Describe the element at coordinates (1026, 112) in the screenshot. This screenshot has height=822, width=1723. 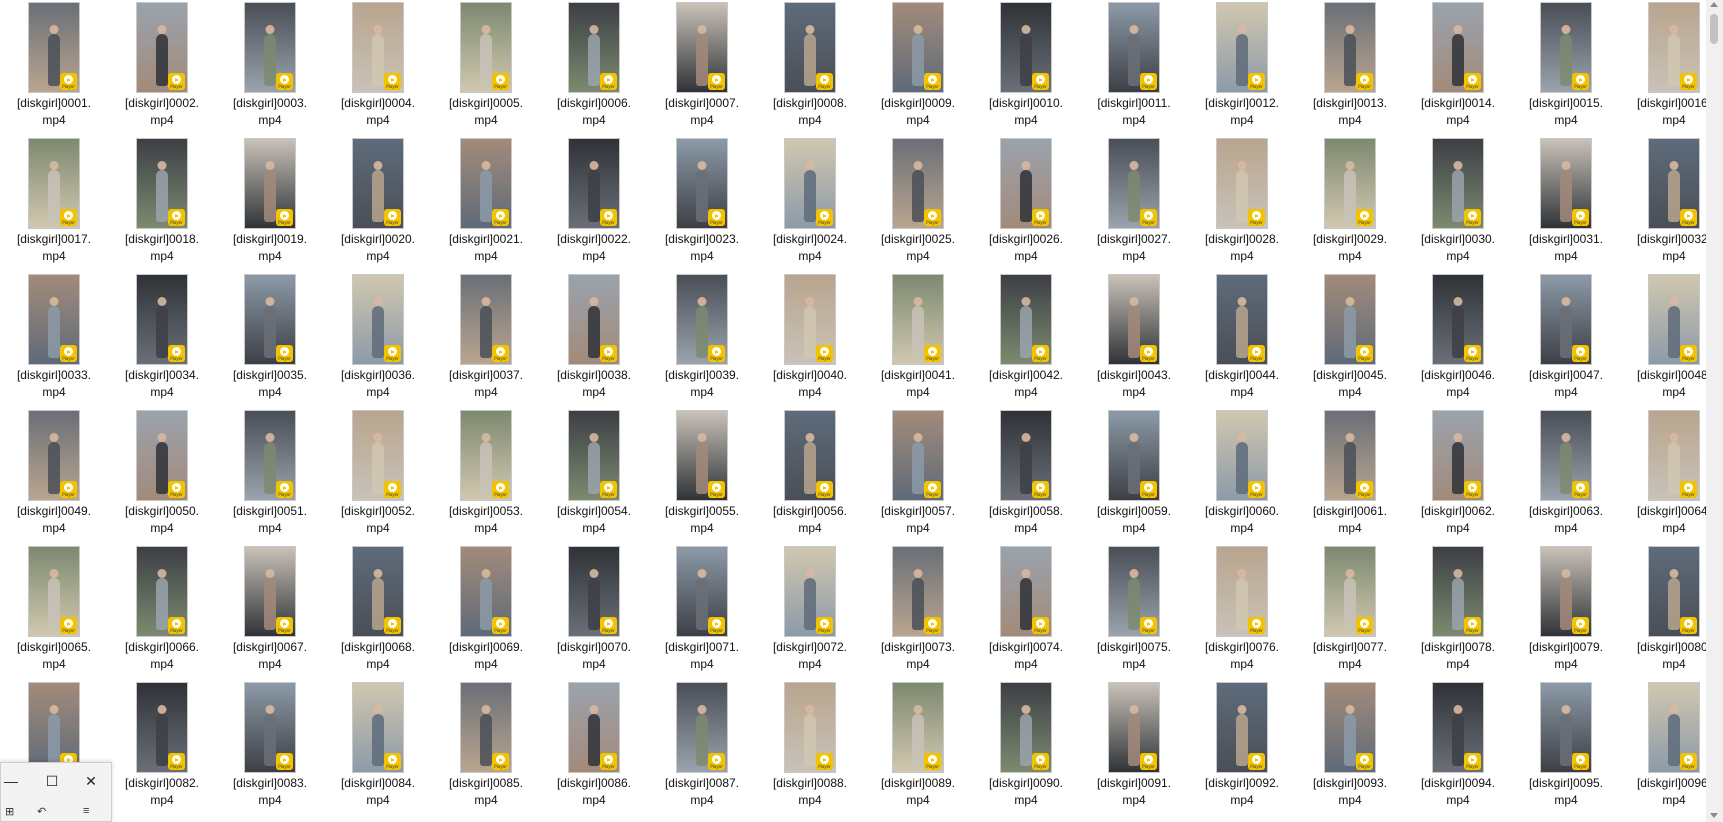
I see `file-name: [diskgirl]0010. mp4` at that location.